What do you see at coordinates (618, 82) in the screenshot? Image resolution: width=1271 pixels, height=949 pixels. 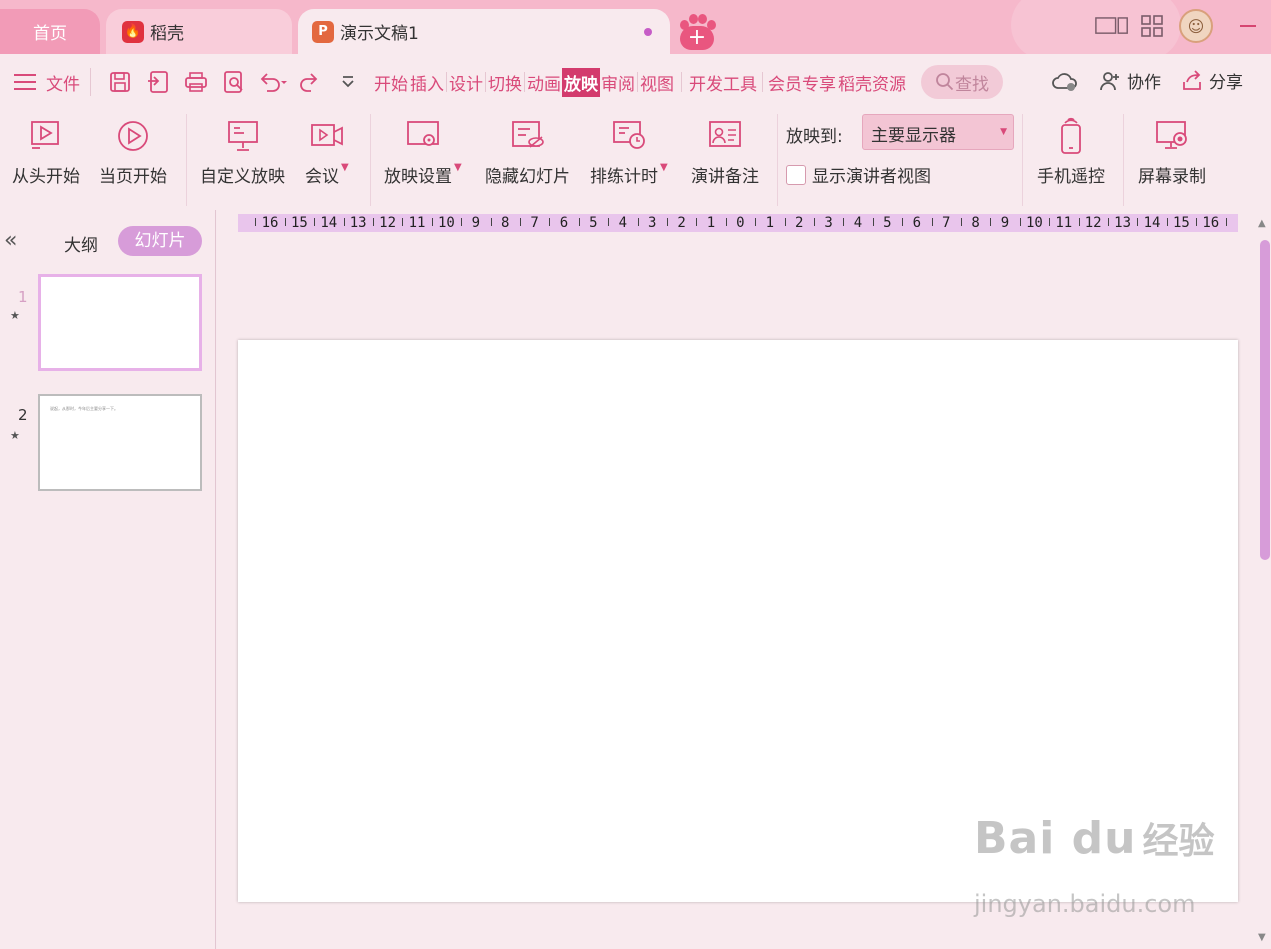 I see `tab-review: 审阅` at bounding box center [618, 82].